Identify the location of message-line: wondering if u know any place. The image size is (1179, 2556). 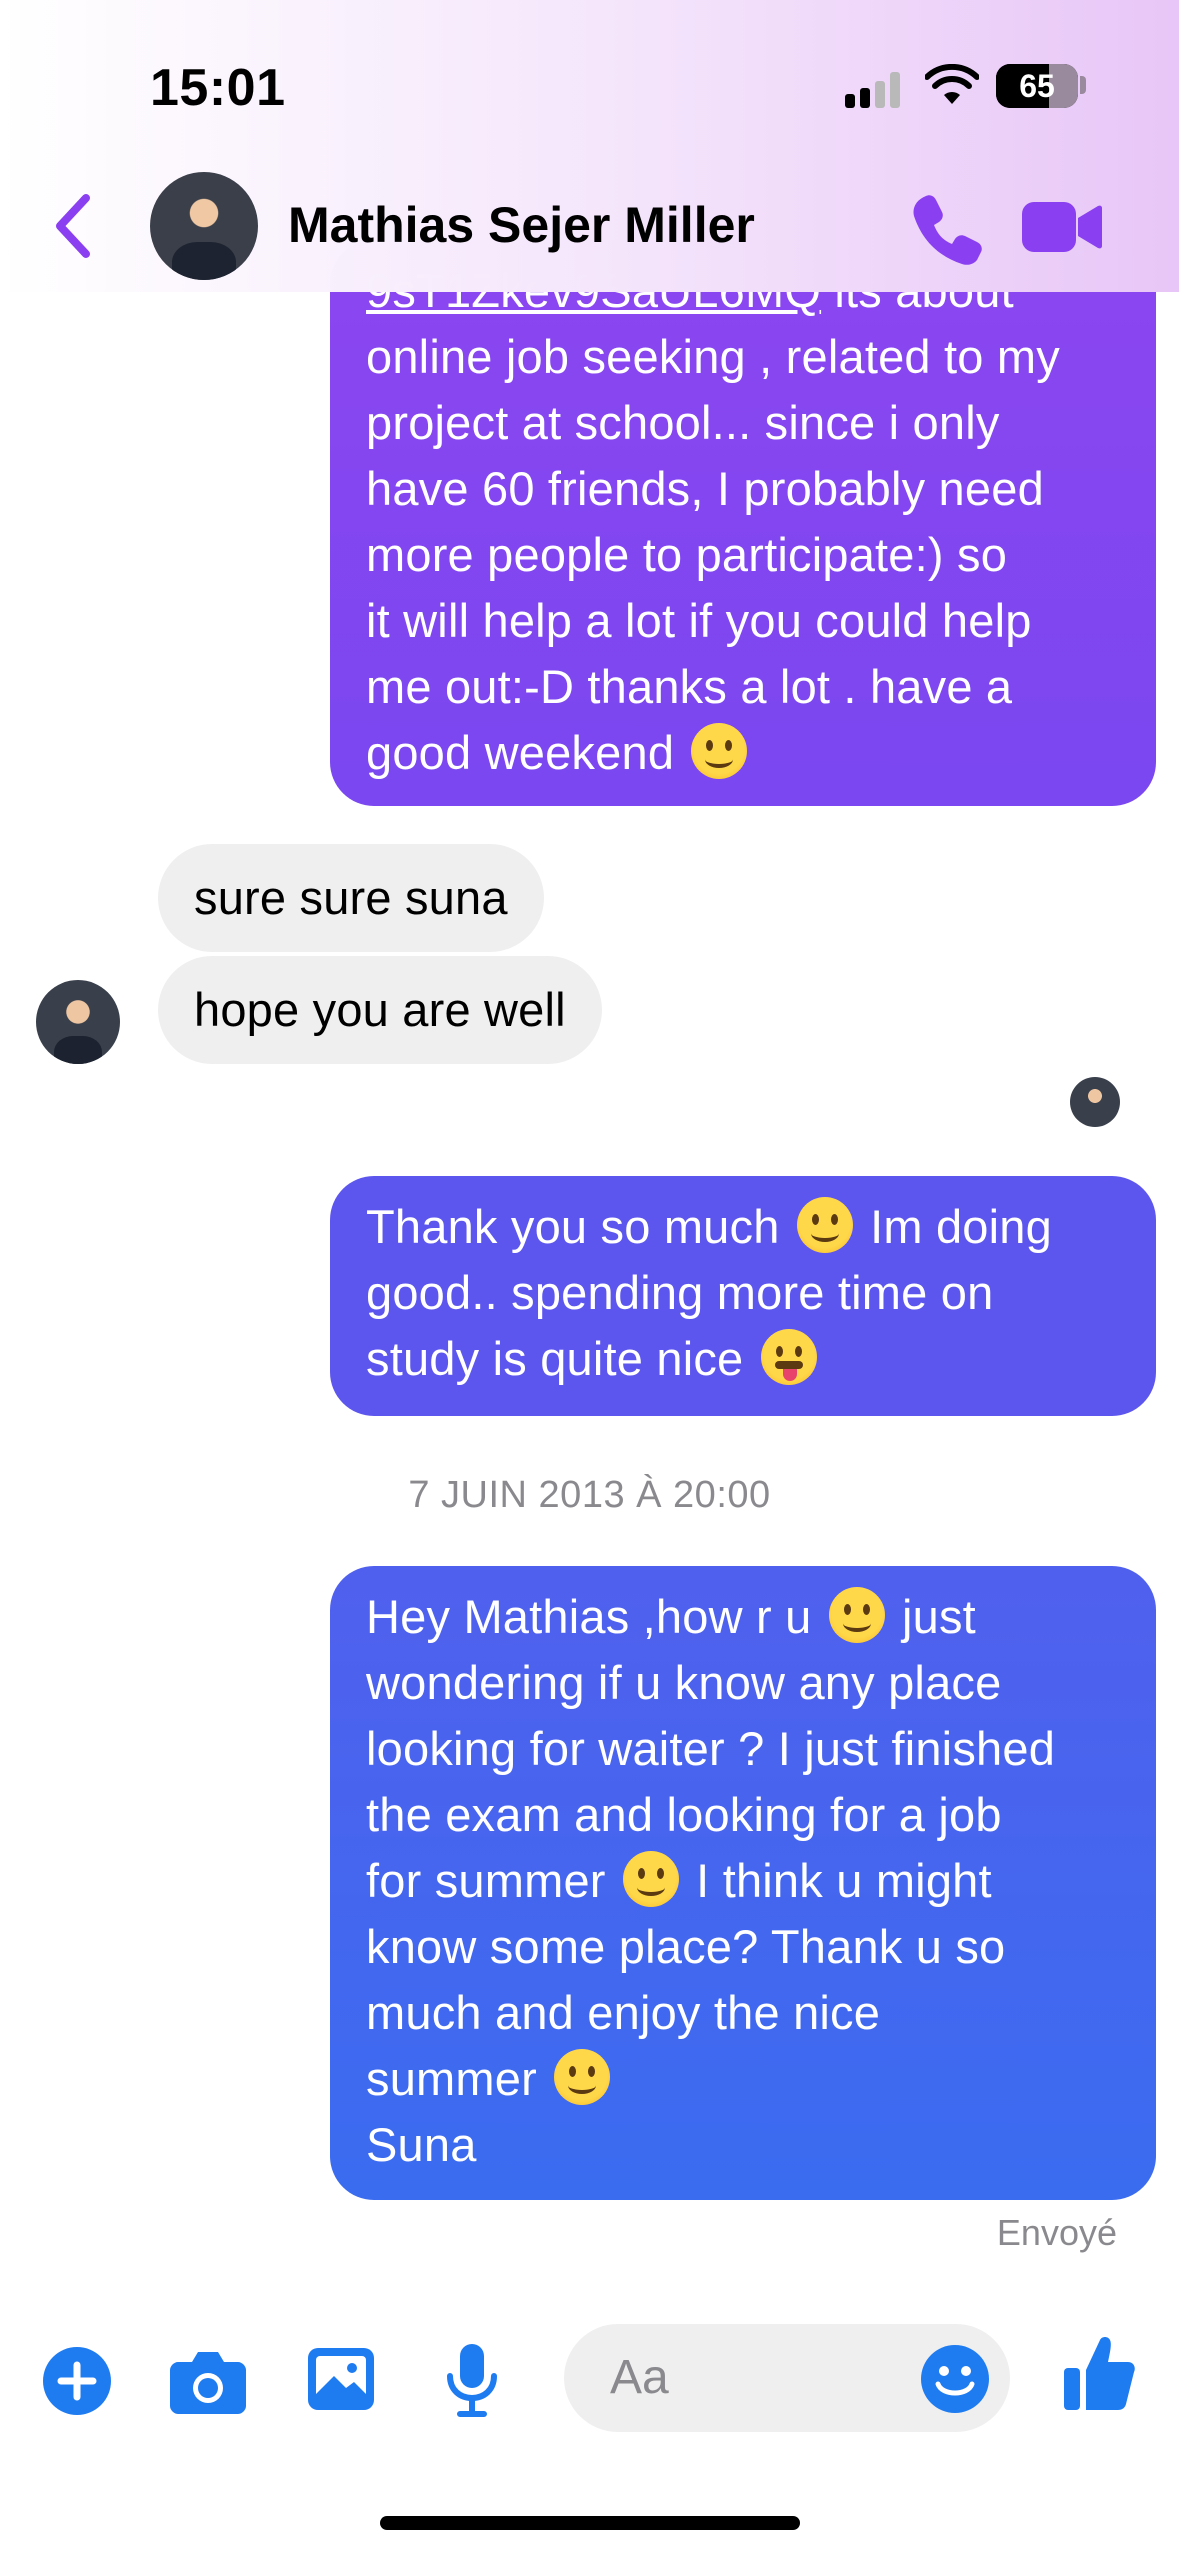
(684, 1682).